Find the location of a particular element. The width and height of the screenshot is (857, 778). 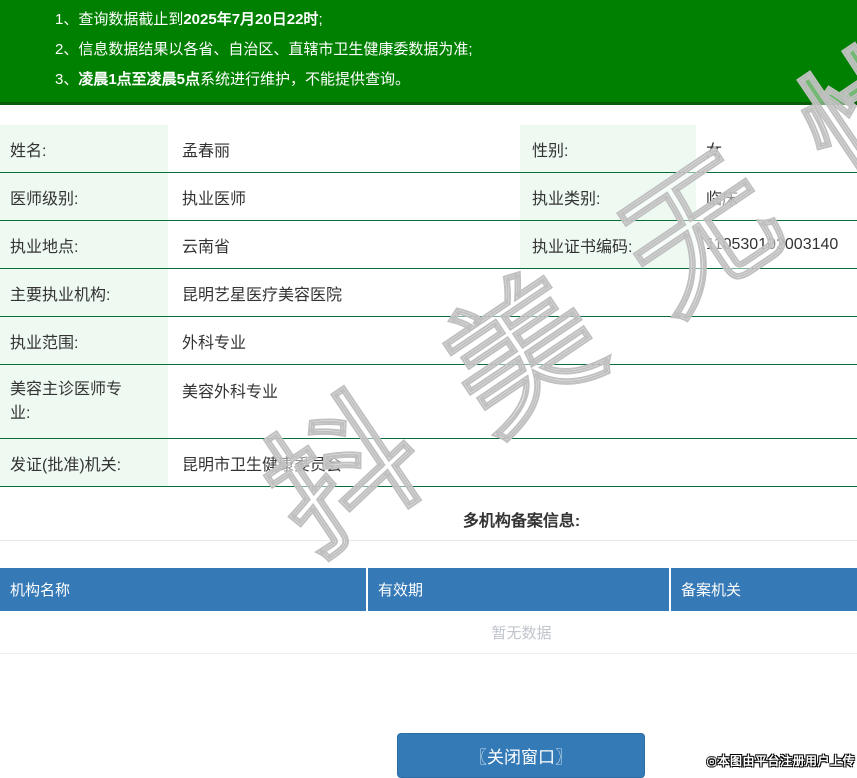

main-institution-value: 昆明艺星医疗美容医院 is located at coordinates (262, 295).